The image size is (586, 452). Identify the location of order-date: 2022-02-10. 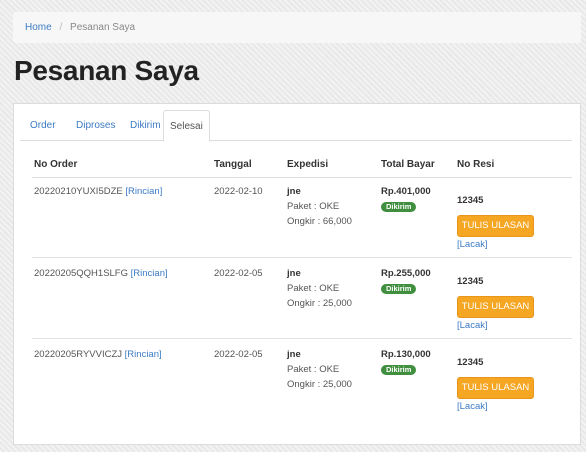
(238, 191).